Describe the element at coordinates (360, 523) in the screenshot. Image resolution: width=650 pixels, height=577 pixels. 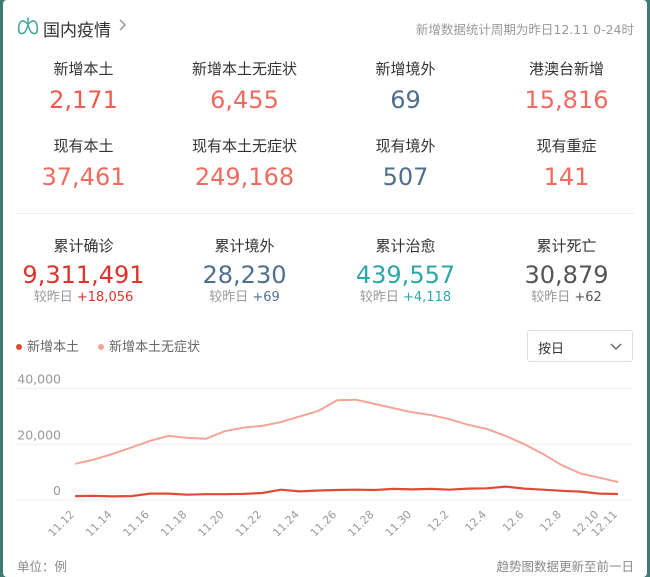
I see `x-tick-label: 11.28` at that location.